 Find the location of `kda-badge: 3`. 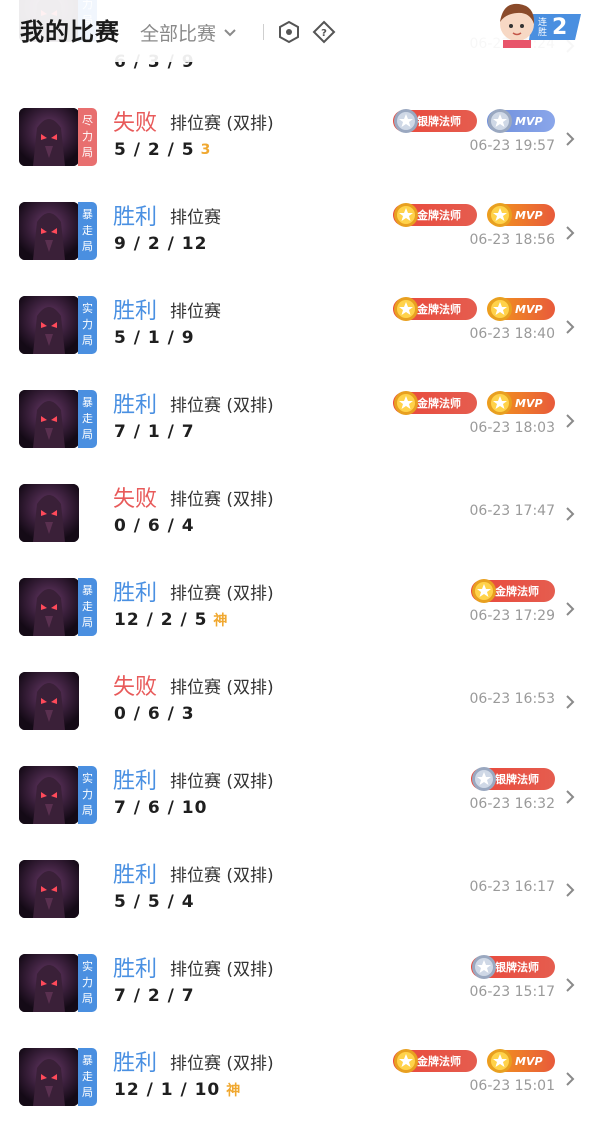

kda-badge: 3 is located at coordinates (206, 150).